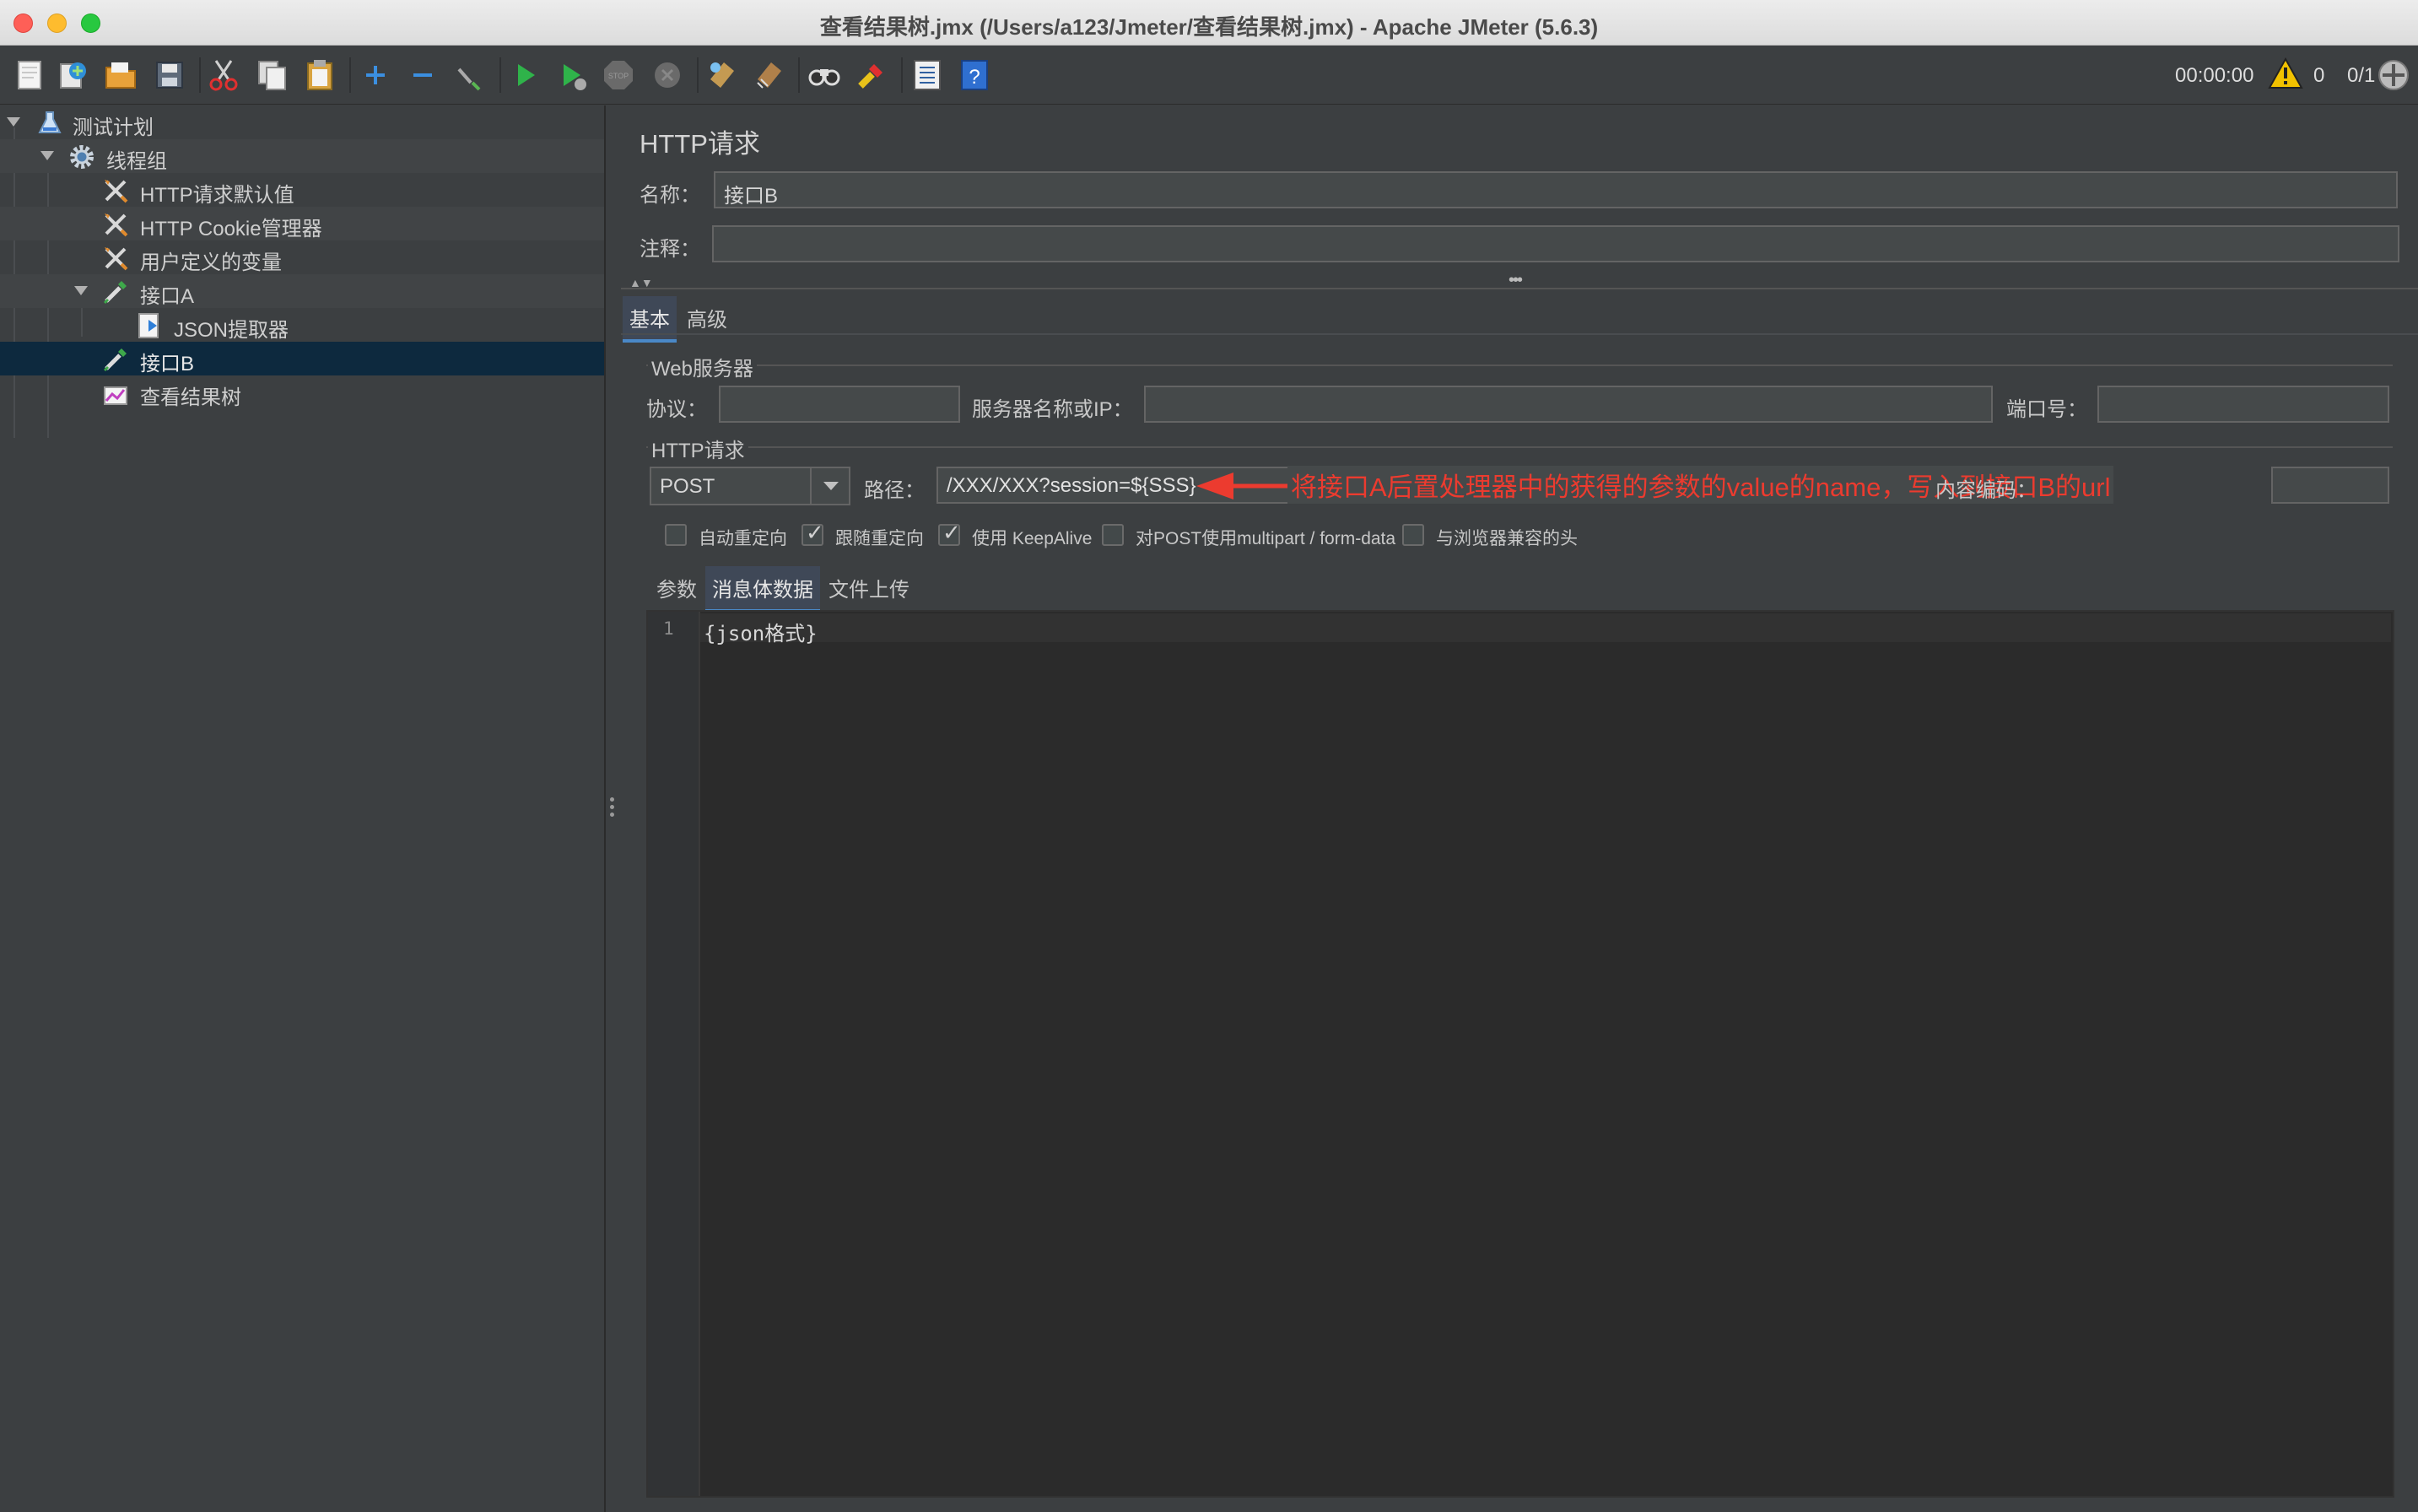 This screenshot has width=2418, height=1512. Describe the element at coordinates (824, 75) in the screenshot. I see `search-icon` at that location.